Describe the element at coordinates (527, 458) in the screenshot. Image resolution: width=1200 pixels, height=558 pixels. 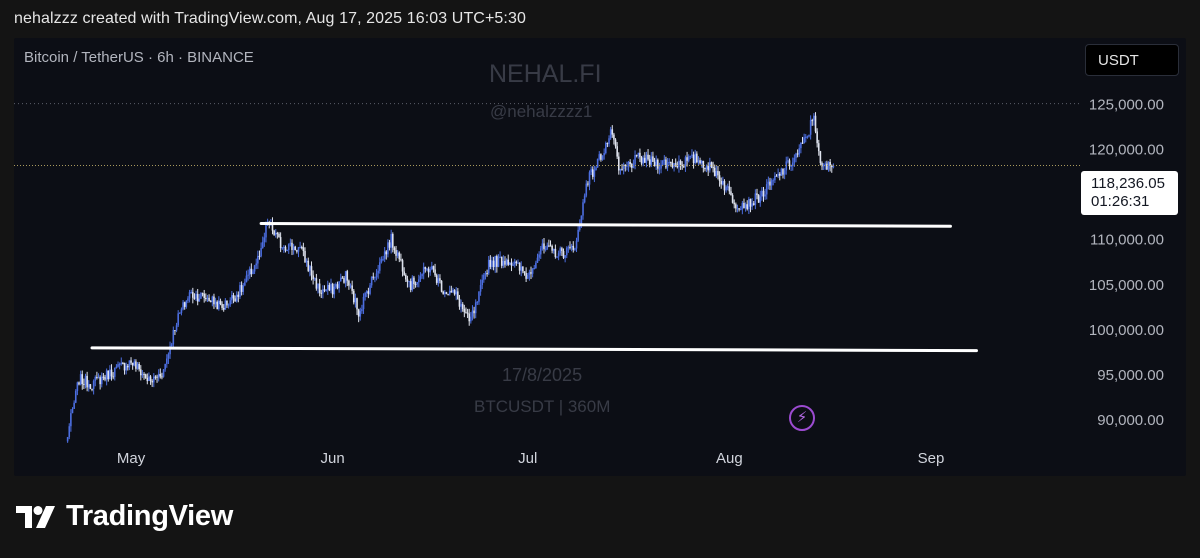
I see `x-tick-label: Jul` at that location.